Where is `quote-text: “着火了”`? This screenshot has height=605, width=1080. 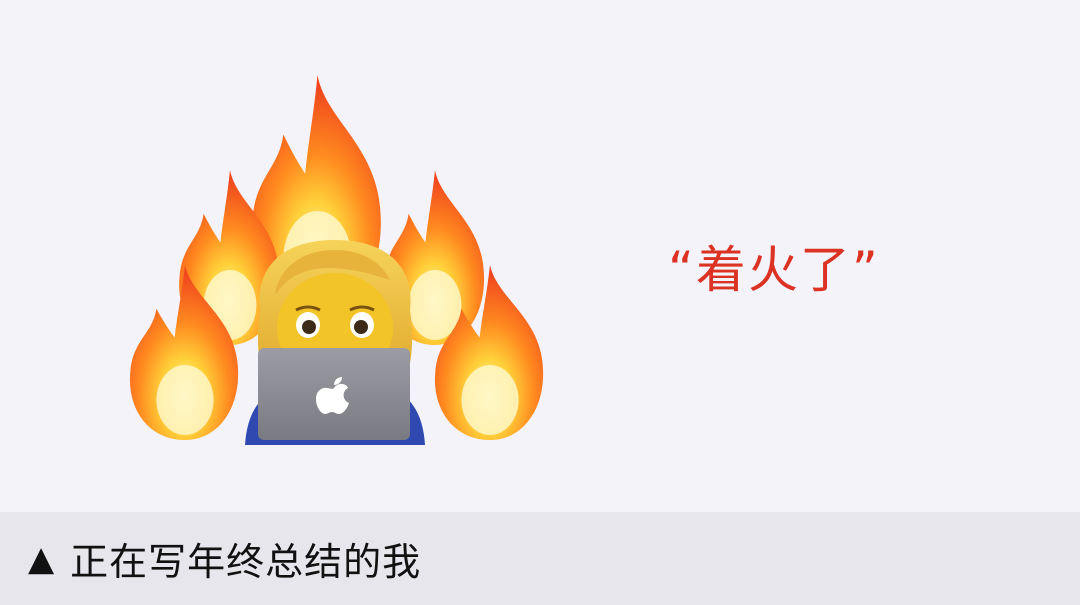 quote-text: “着火了” is located at coordinates (774, 270).